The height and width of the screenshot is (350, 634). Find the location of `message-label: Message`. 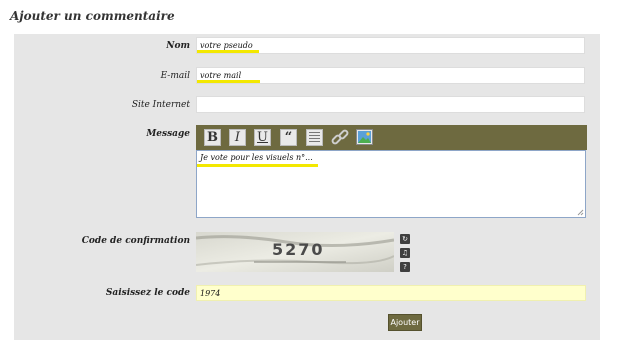

message-label: Message is located at coordinates (168, 134).